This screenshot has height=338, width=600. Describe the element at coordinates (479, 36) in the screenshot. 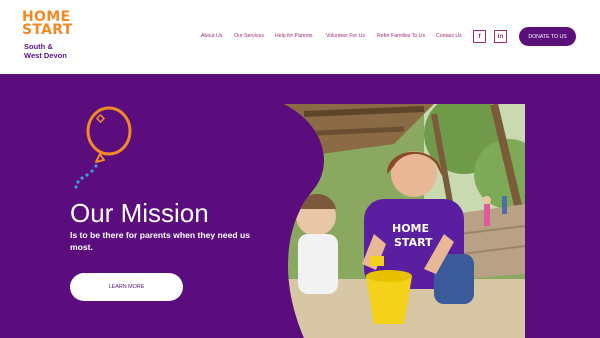

I see `facebook-icon: f` at that location.